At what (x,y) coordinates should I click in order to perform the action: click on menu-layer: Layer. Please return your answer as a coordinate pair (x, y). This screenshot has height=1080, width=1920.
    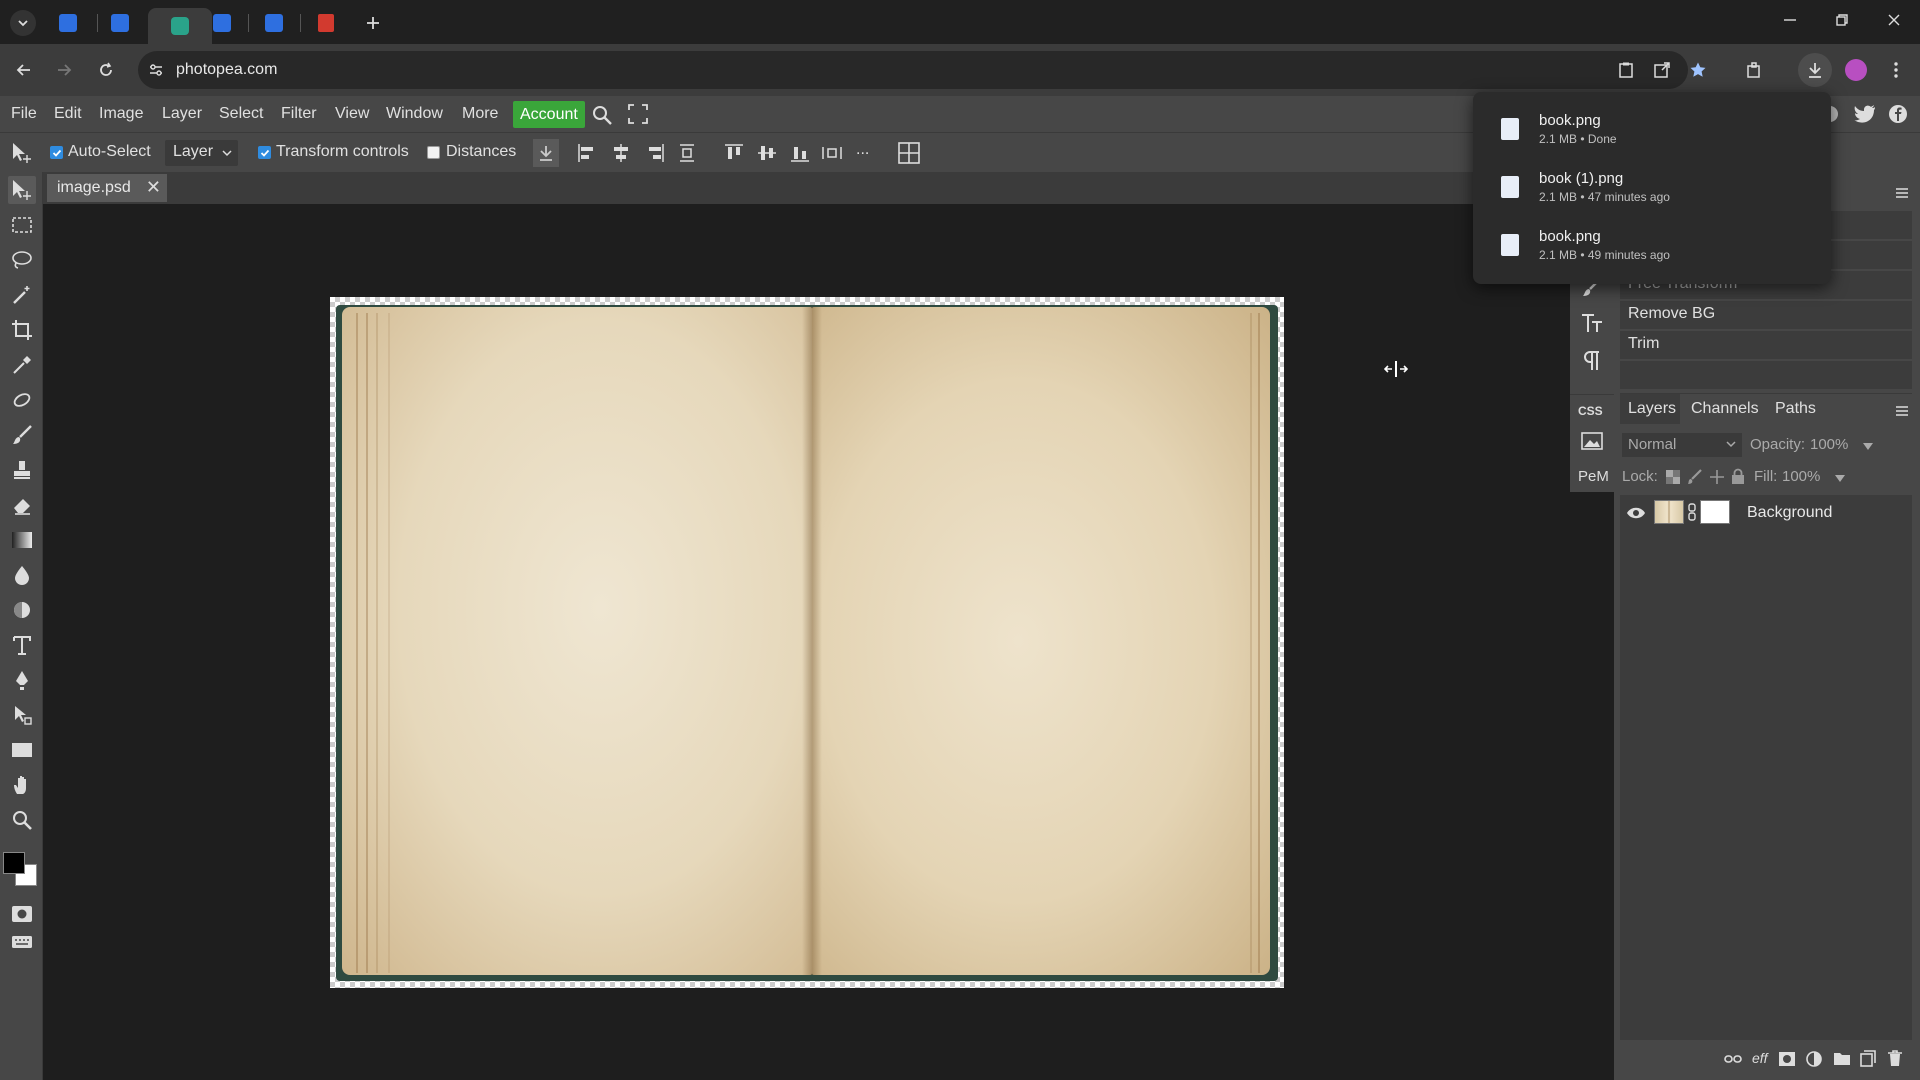
    Looking at the image, I should click on (182, 114).